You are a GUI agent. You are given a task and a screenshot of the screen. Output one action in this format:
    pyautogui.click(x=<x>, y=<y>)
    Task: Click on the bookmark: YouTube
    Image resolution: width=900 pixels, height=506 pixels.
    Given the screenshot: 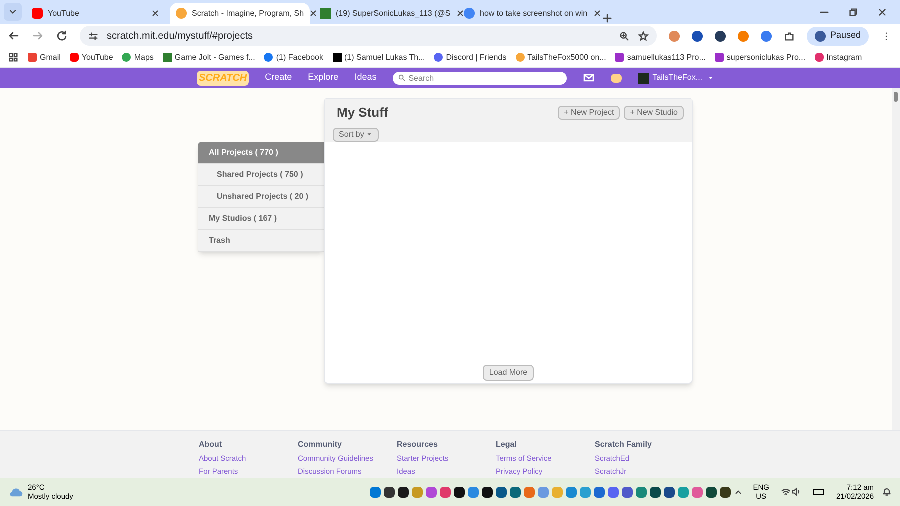 What is the action you would take?
    pyautogui.click(x=92, y=58)
    